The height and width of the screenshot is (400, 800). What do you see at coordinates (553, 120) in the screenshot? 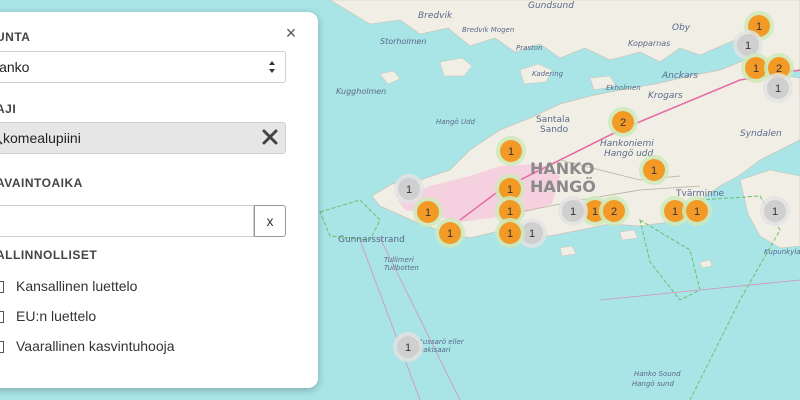
I see `place-name: Santala` at bounding box center [553, 120].